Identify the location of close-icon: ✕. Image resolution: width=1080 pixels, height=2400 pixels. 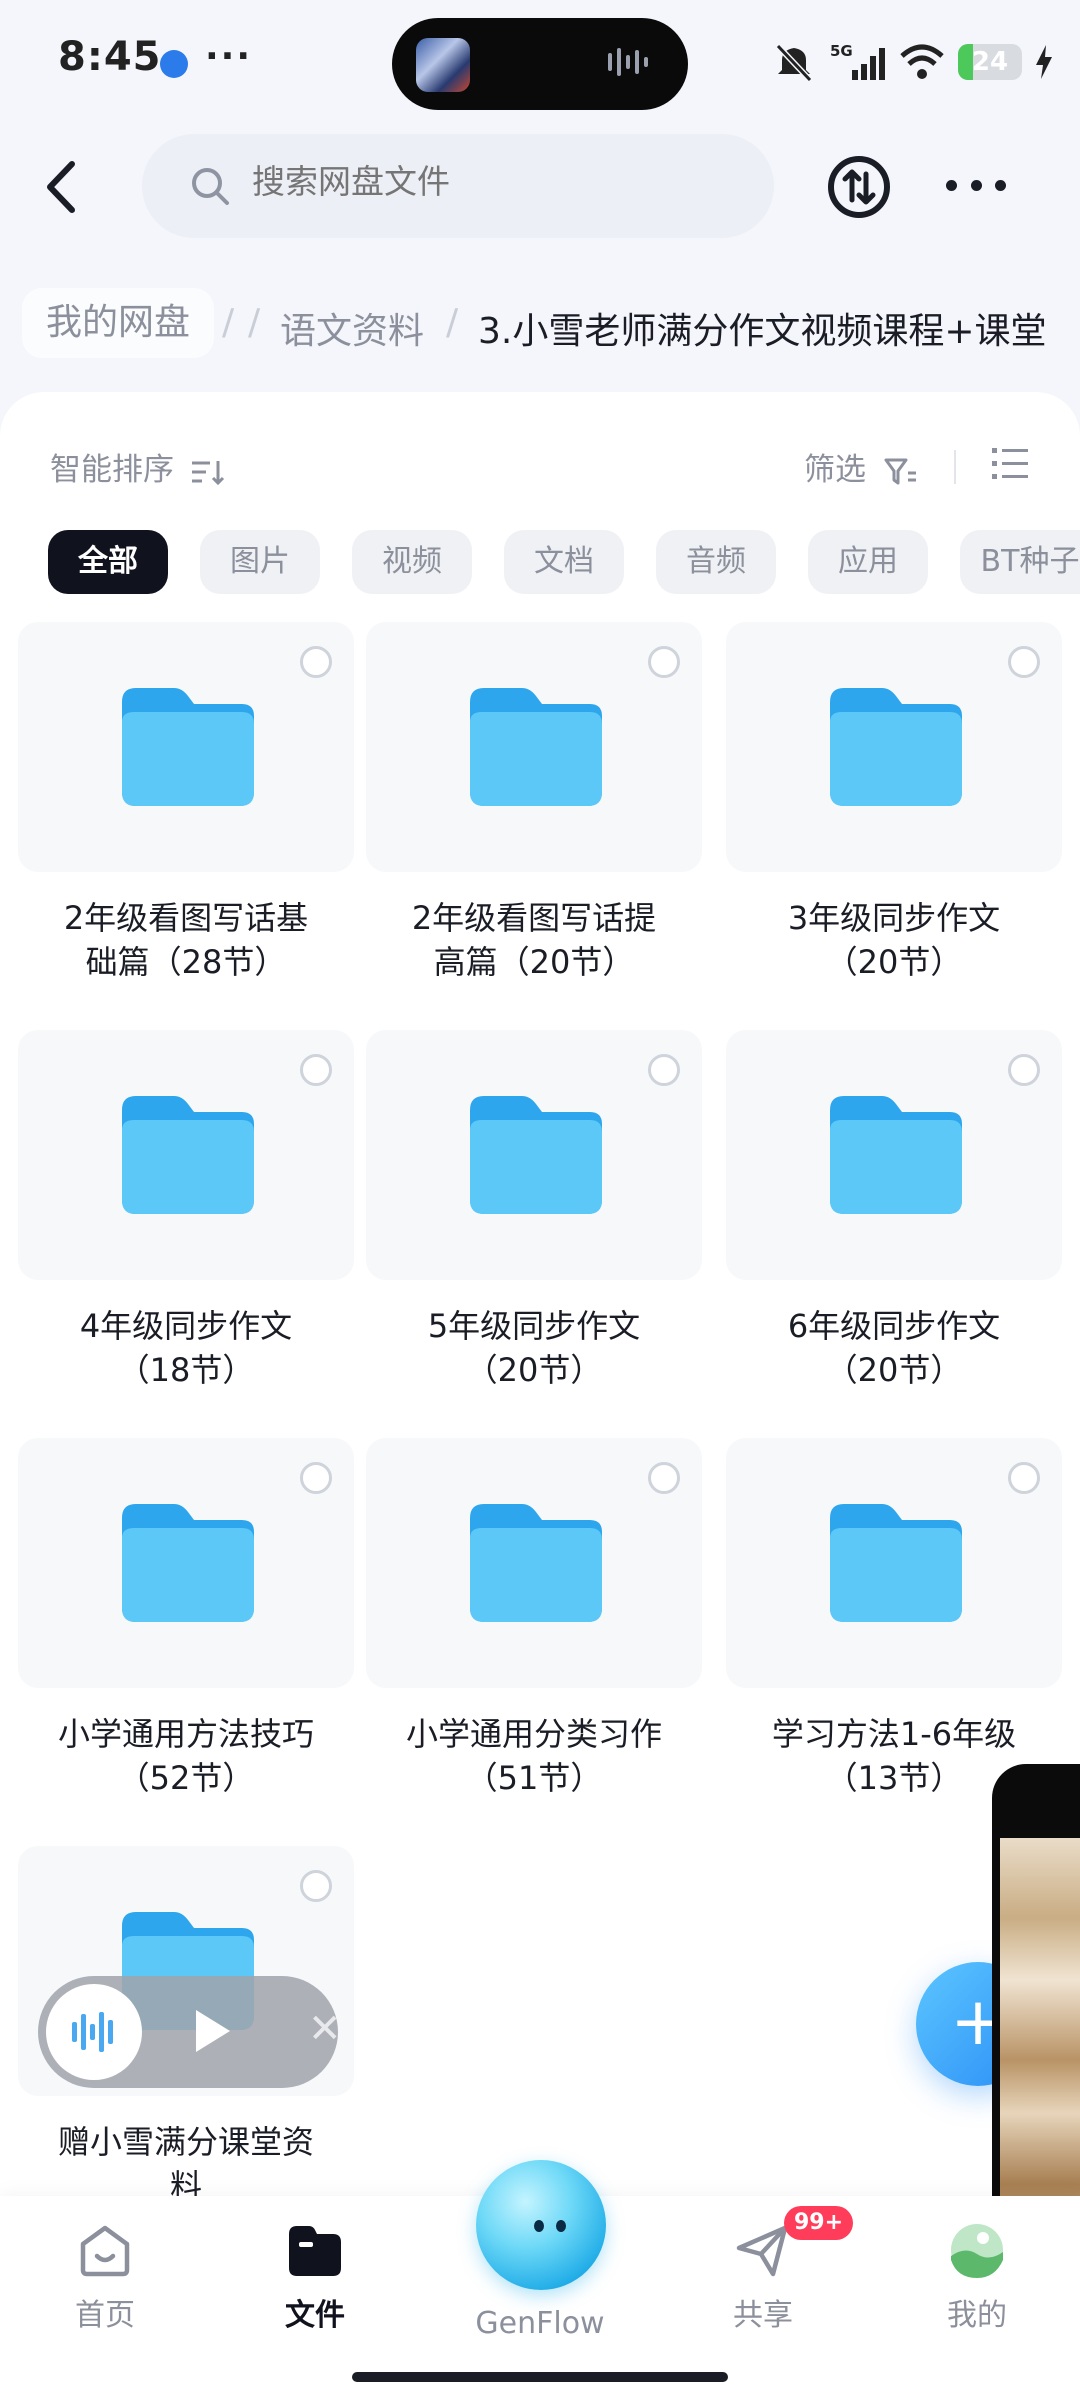
(325, 2029).